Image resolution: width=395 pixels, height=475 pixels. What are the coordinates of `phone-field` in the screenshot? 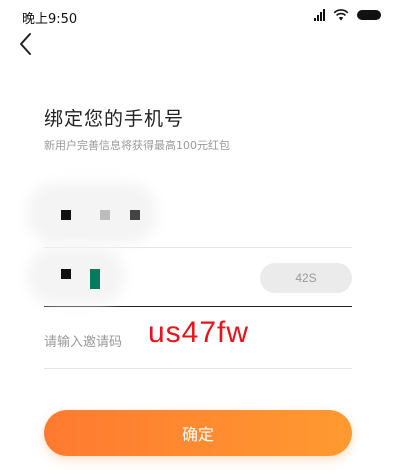 It's located at (190, 215).